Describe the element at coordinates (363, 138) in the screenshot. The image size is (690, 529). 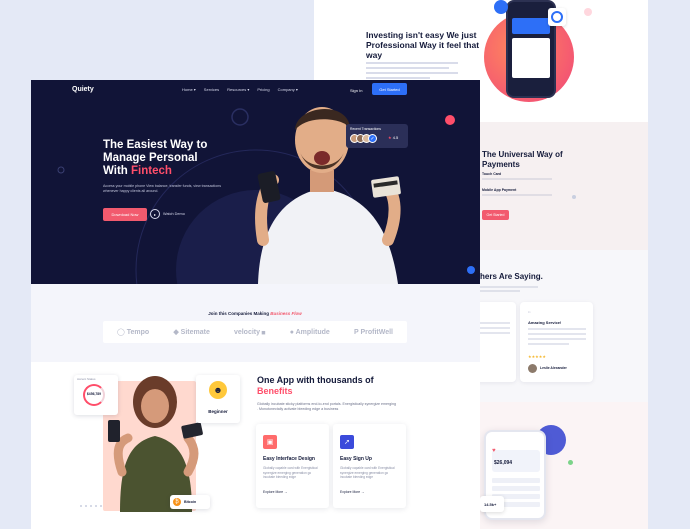
I see `avatar-group: ✓` at that location.